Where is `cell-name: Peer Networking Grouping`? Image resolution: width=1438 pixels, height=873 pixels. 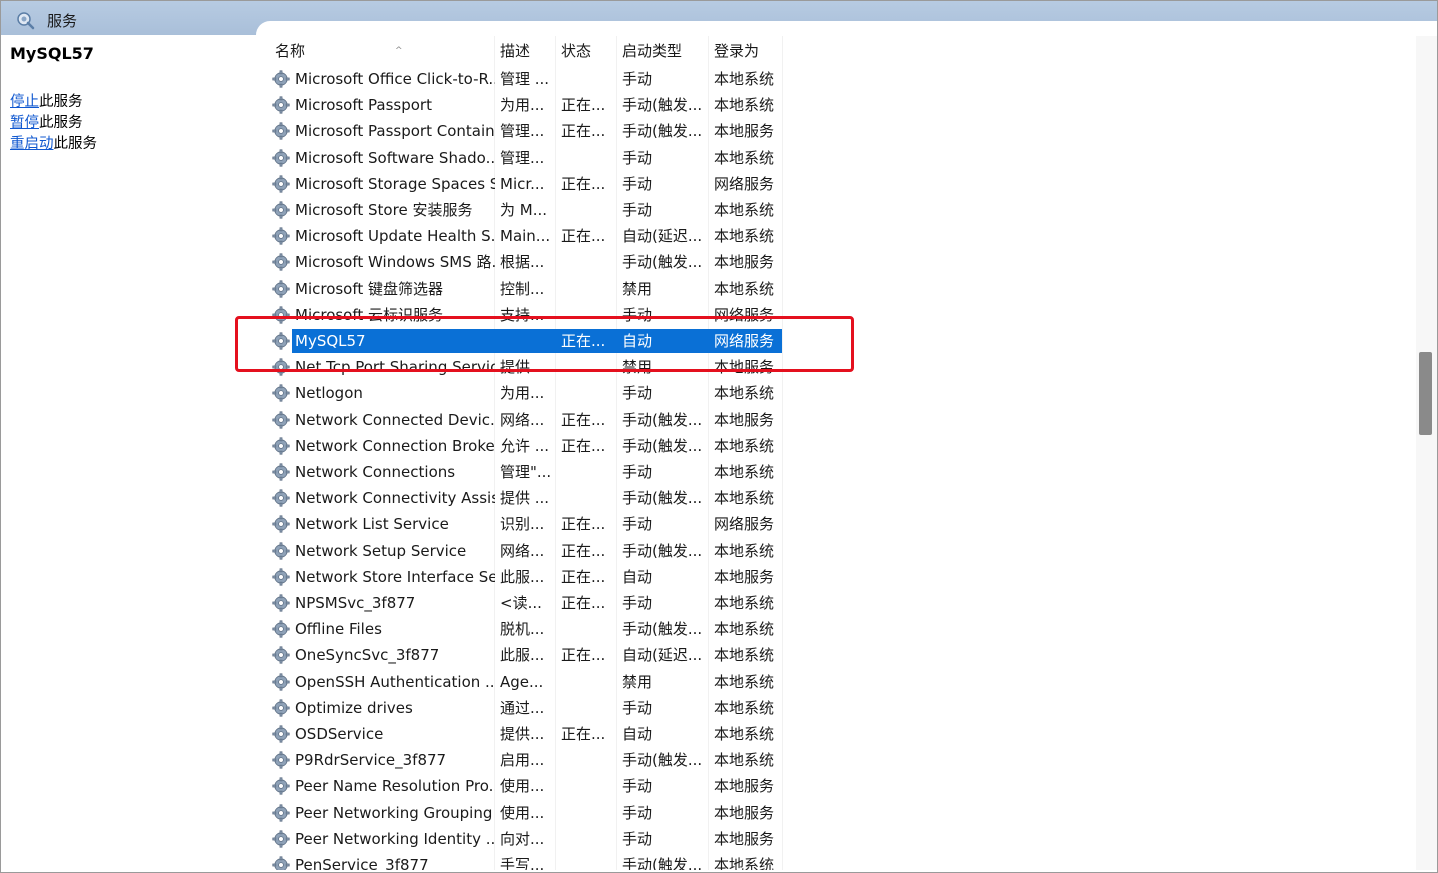
cell-name: Peer Networking Grouping is located at coordinates (394, 812).